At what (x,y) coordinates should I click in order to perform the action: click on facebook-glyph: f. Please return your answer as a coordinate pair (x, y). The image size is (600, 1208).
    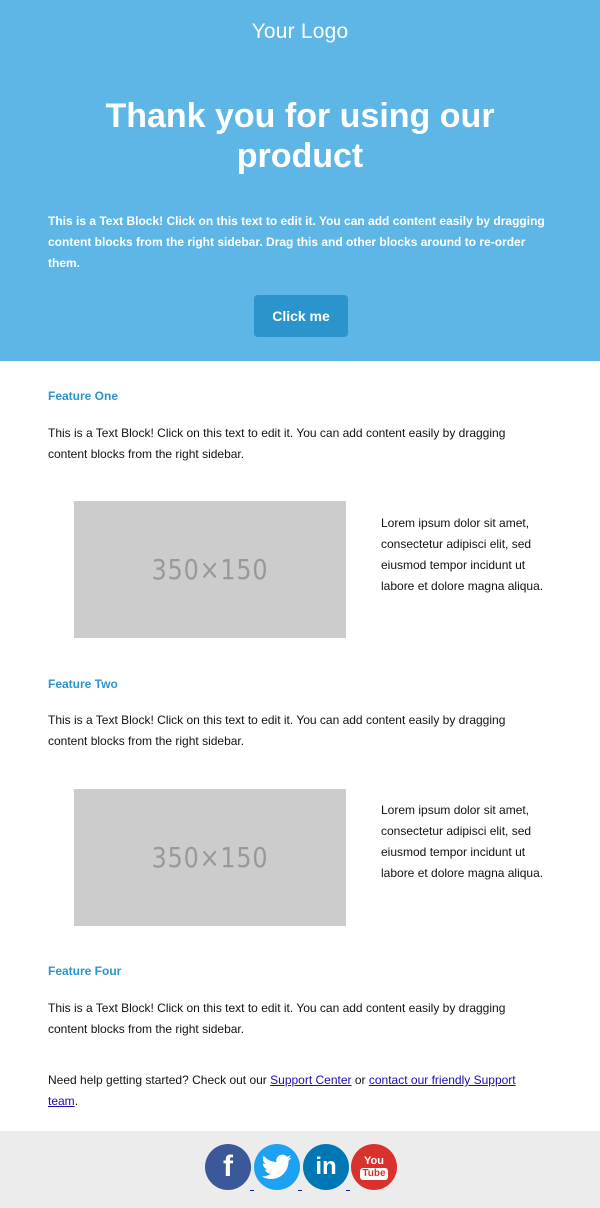
    Looking at the image, I should click on (228, 1166).